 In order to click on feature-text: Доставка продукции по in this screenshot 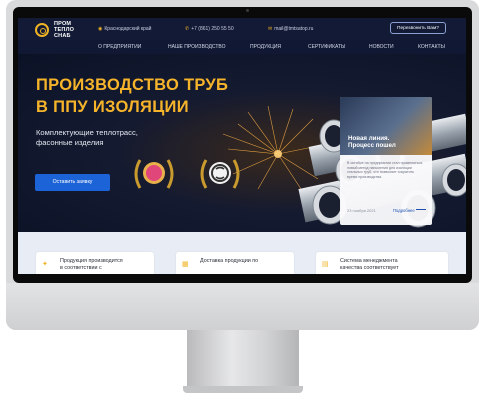, I will do `click(250, 261)`.